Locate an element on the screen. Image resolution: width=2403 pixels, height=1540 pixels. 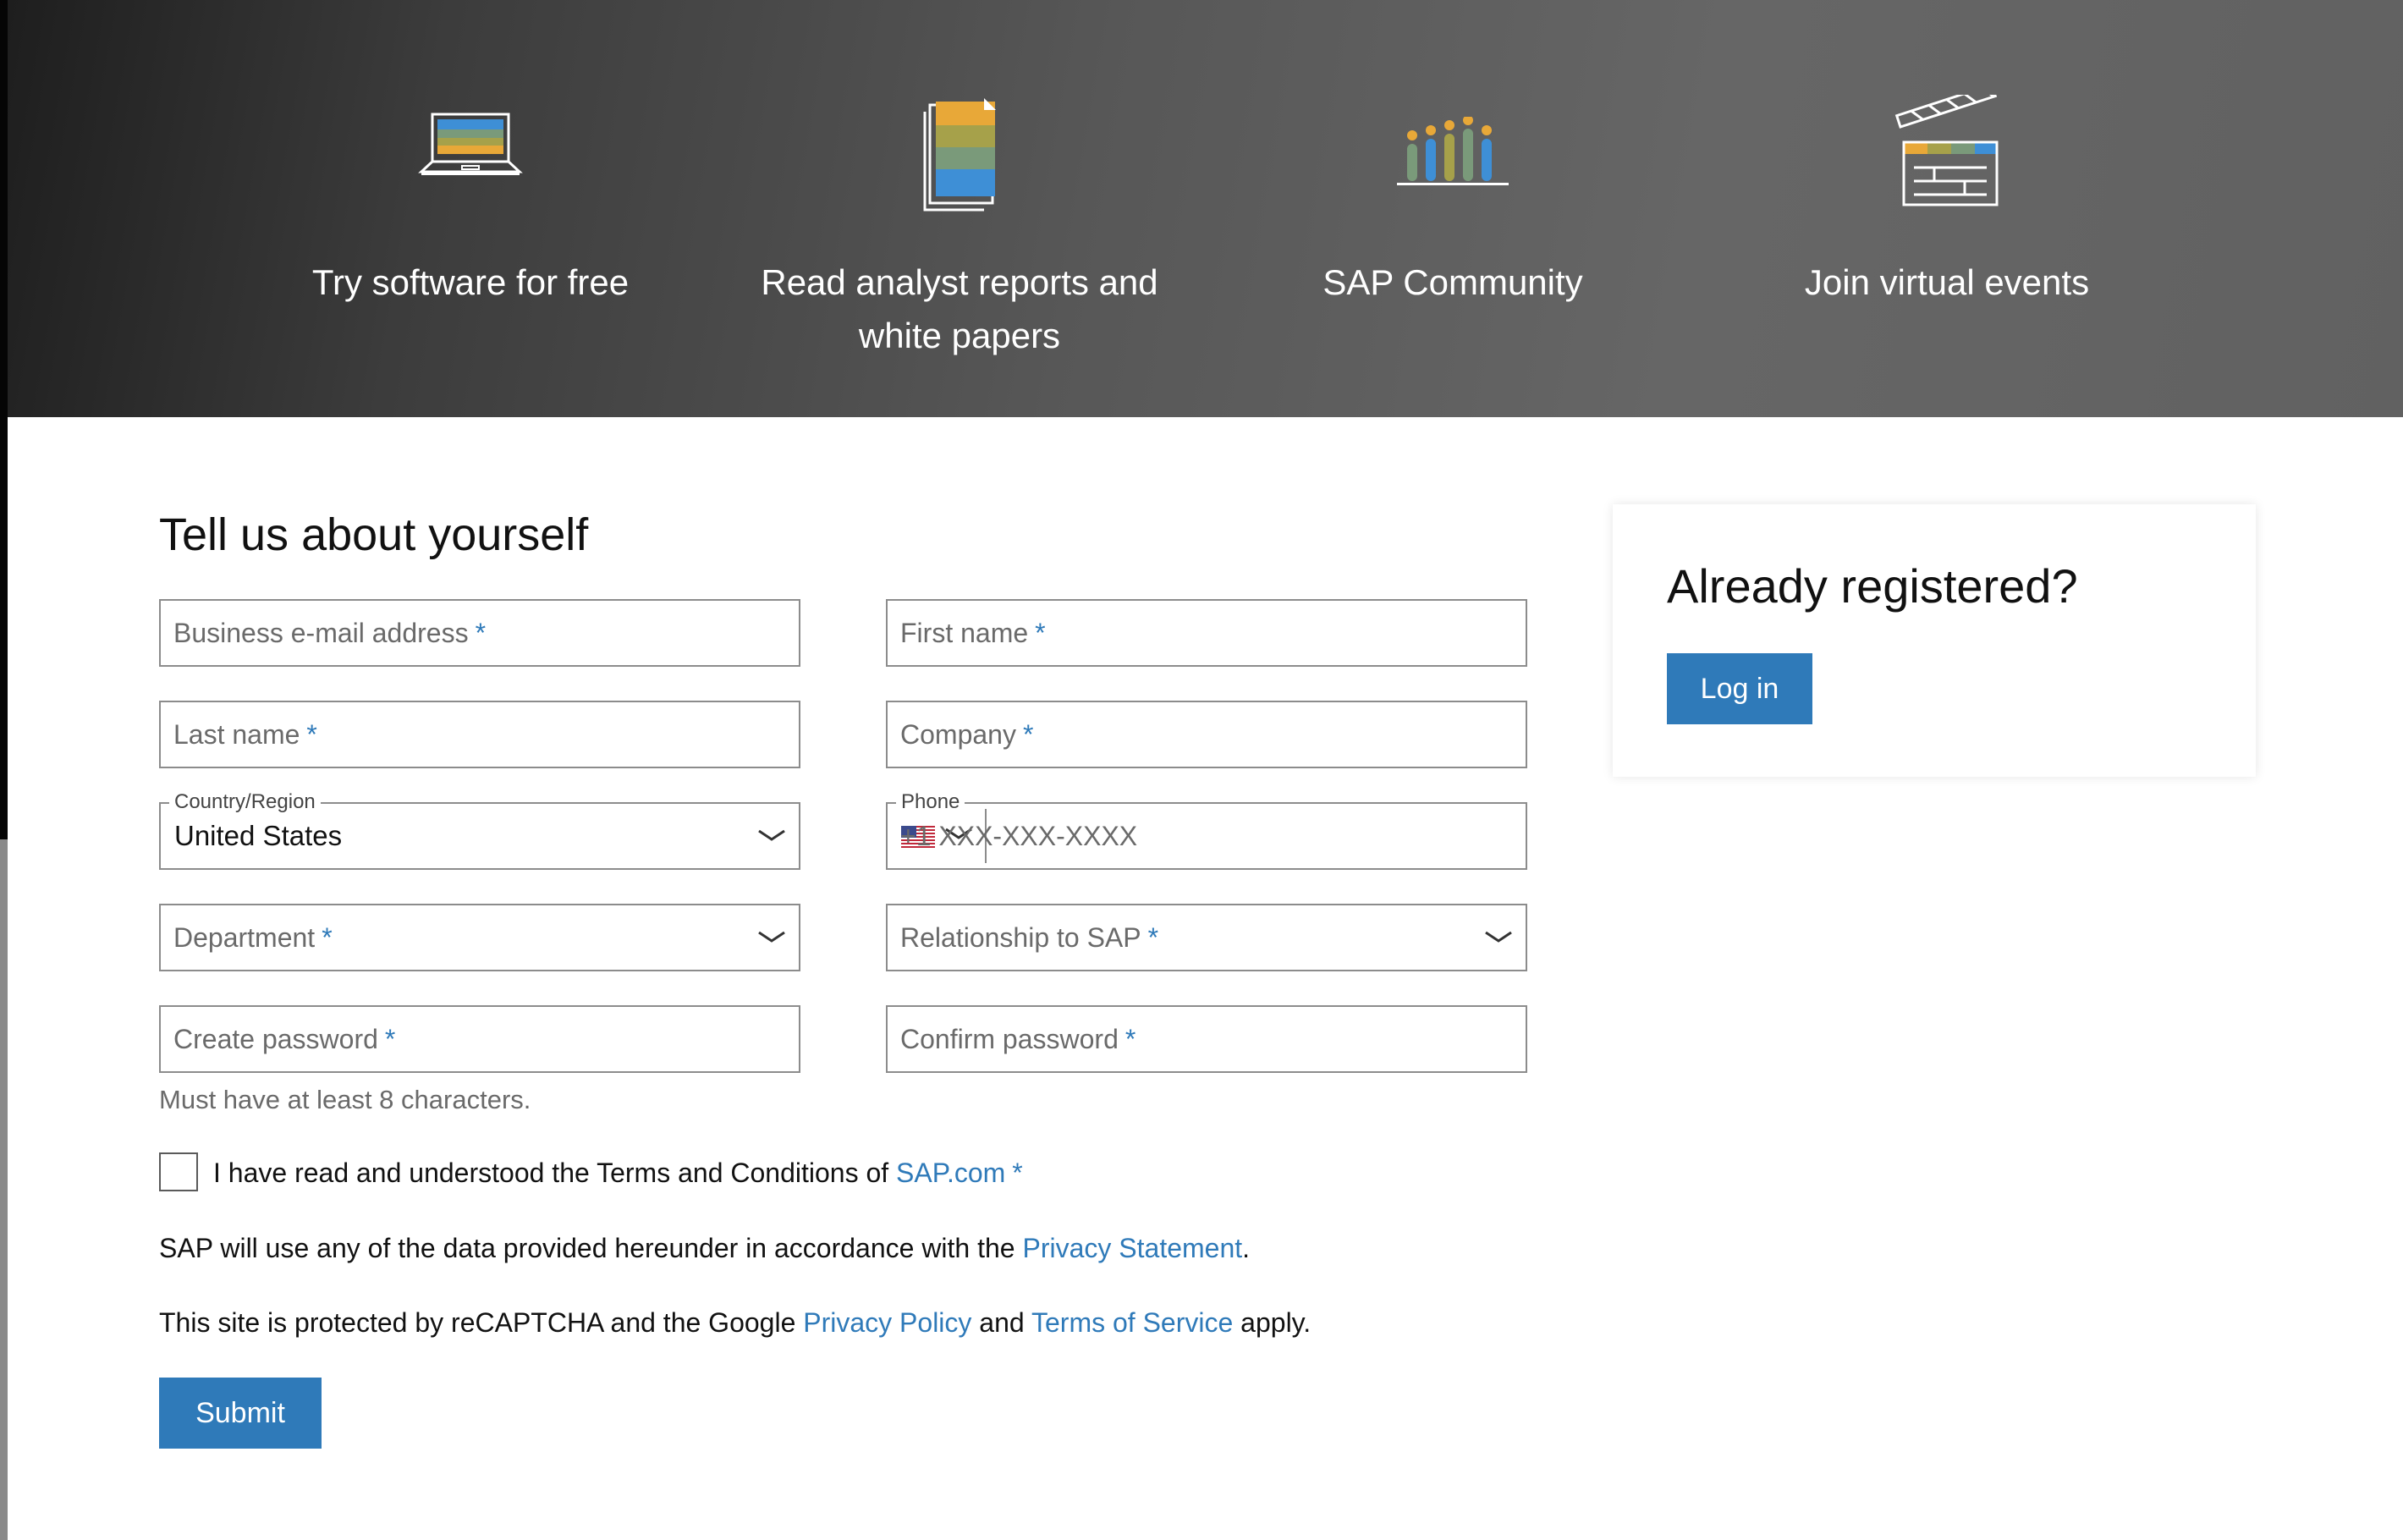
terms-sap-link: SAP.com is located at coordinates (951, 1173).